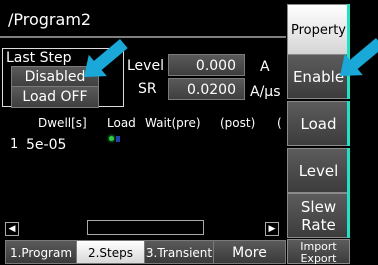 The image size is (378, 265). Describe the element at coordinates (46, 145) in the screenshot. I see `row-dwell: 5e-05` at that location.